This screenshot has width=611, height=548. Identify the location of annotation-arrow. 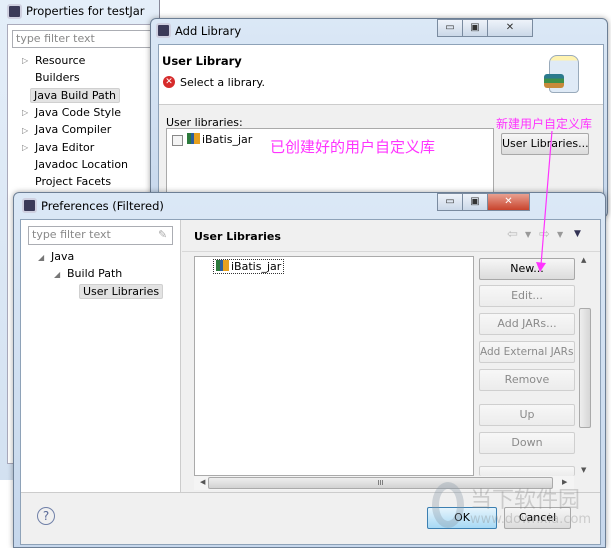
(544, 201).